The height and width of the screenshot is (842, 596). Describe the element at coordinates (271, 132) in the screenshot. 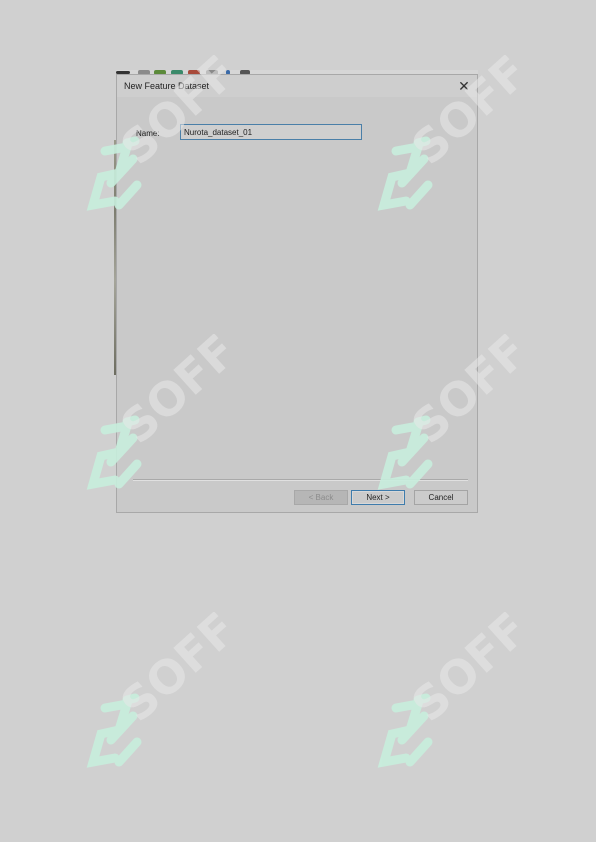

I see `name-input` at that location.